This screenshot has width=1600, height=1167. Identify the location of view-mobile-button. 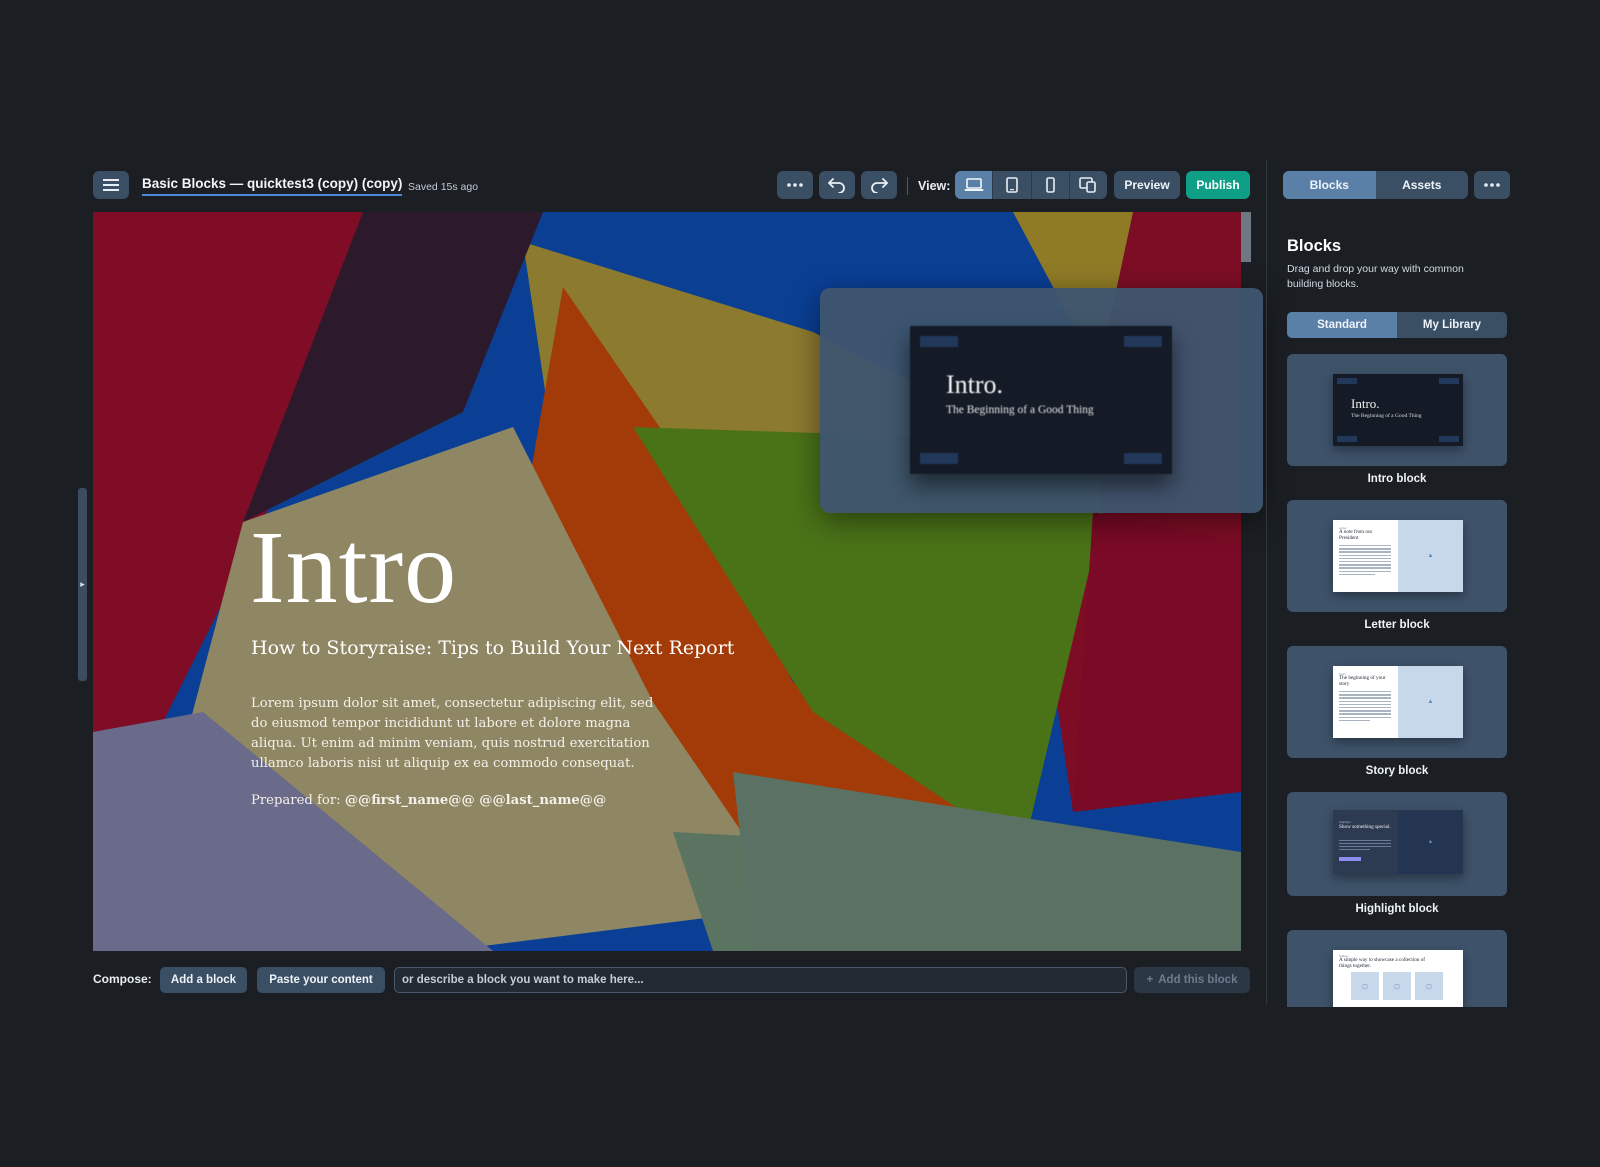
(1051, 185).